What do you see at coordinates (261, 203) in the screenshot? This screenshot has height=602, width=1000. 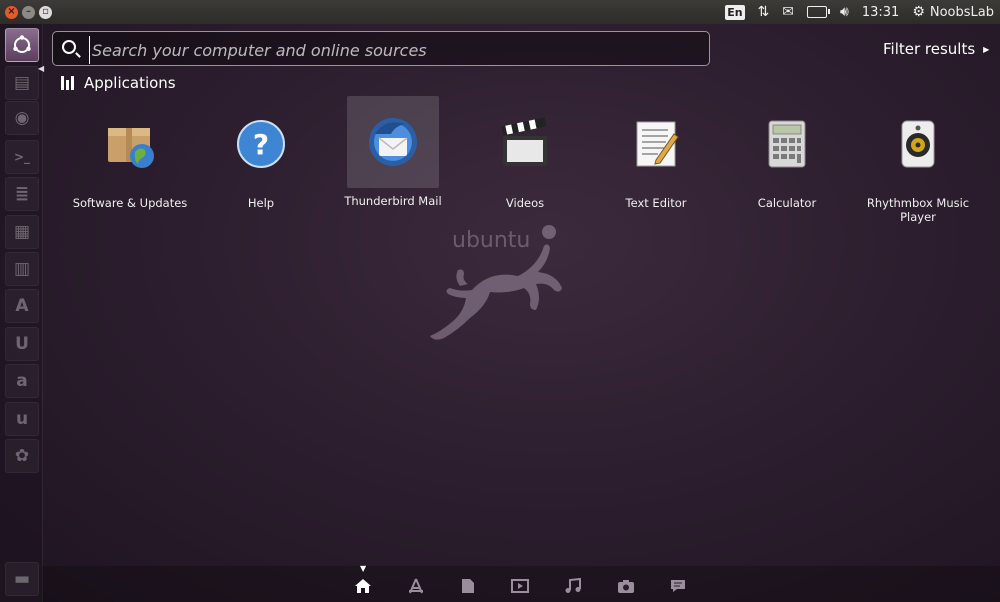 I see `app-label: Help` at bounding box center [261, 203].